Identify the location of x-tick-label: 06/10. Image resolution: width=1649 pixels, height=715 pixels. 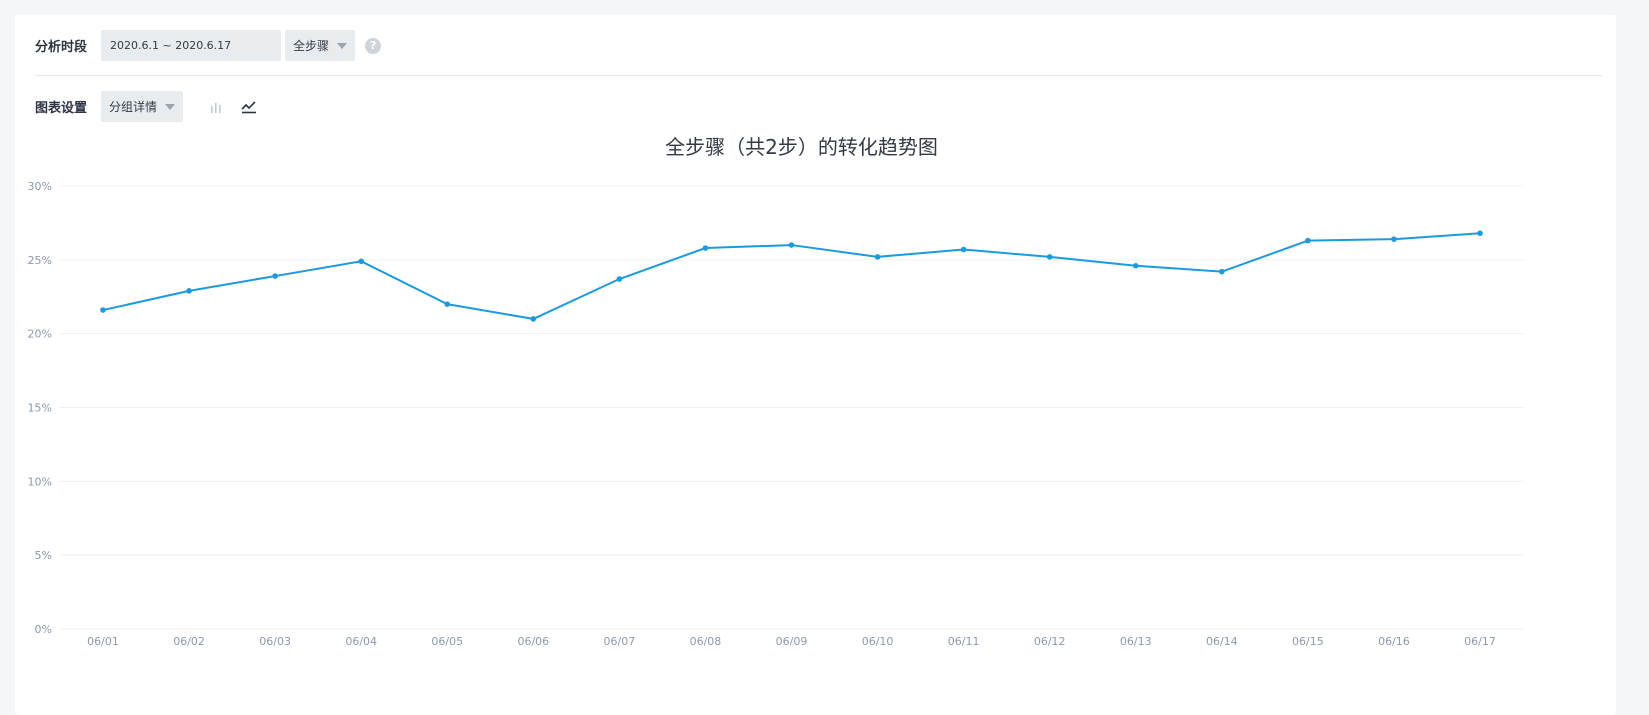
(878, 641).